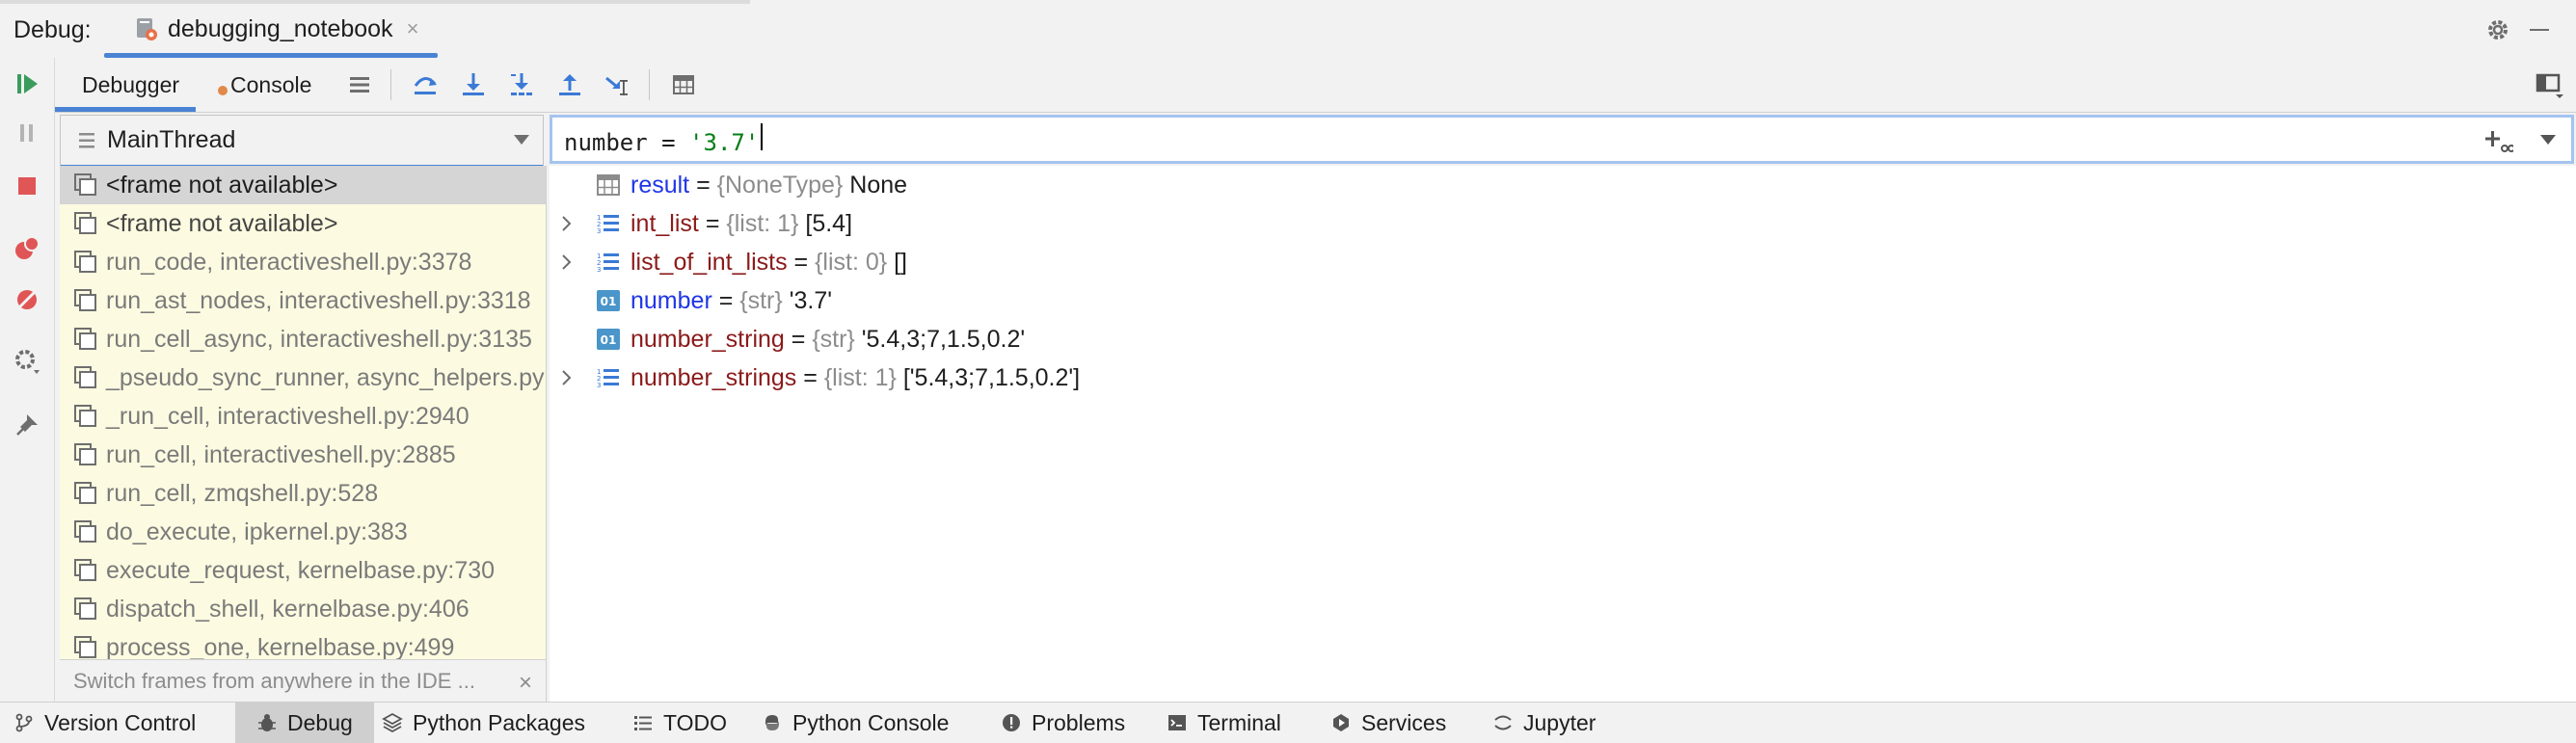 The height and width of the screenshot is (743, 2576). I want to click on pause-icon, so click(27, 133).